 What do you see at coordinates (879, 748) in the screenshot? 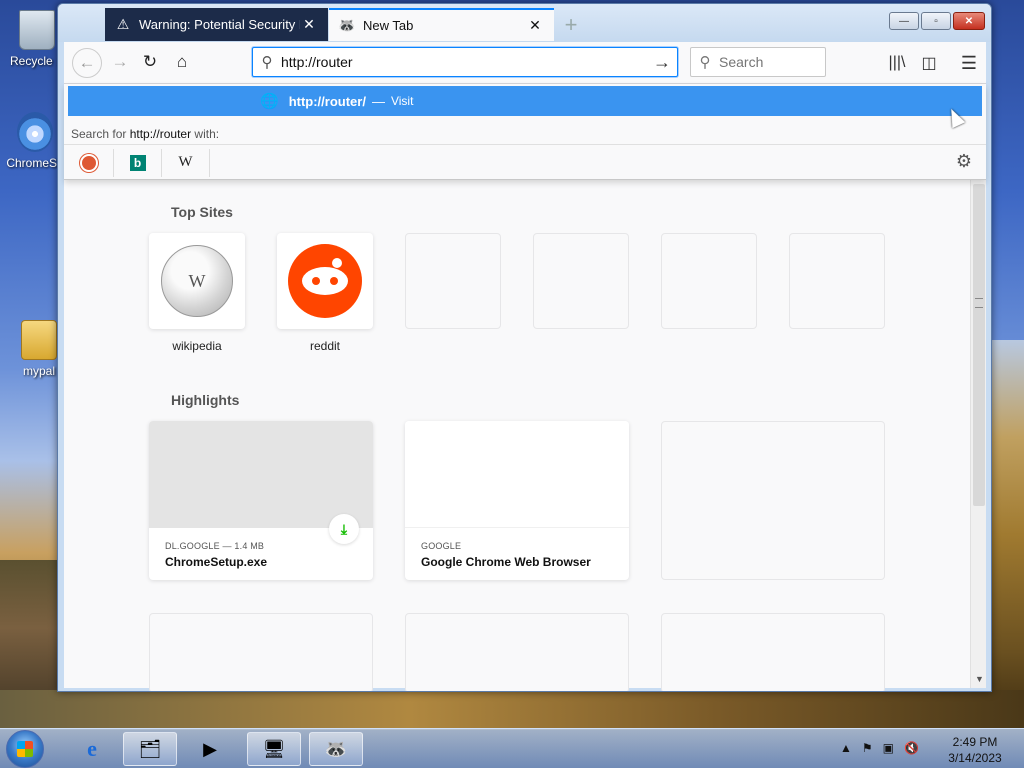
I see `system-tray: ▲ ⚑ ▣ 🔇` at bounding box center [879, 748].